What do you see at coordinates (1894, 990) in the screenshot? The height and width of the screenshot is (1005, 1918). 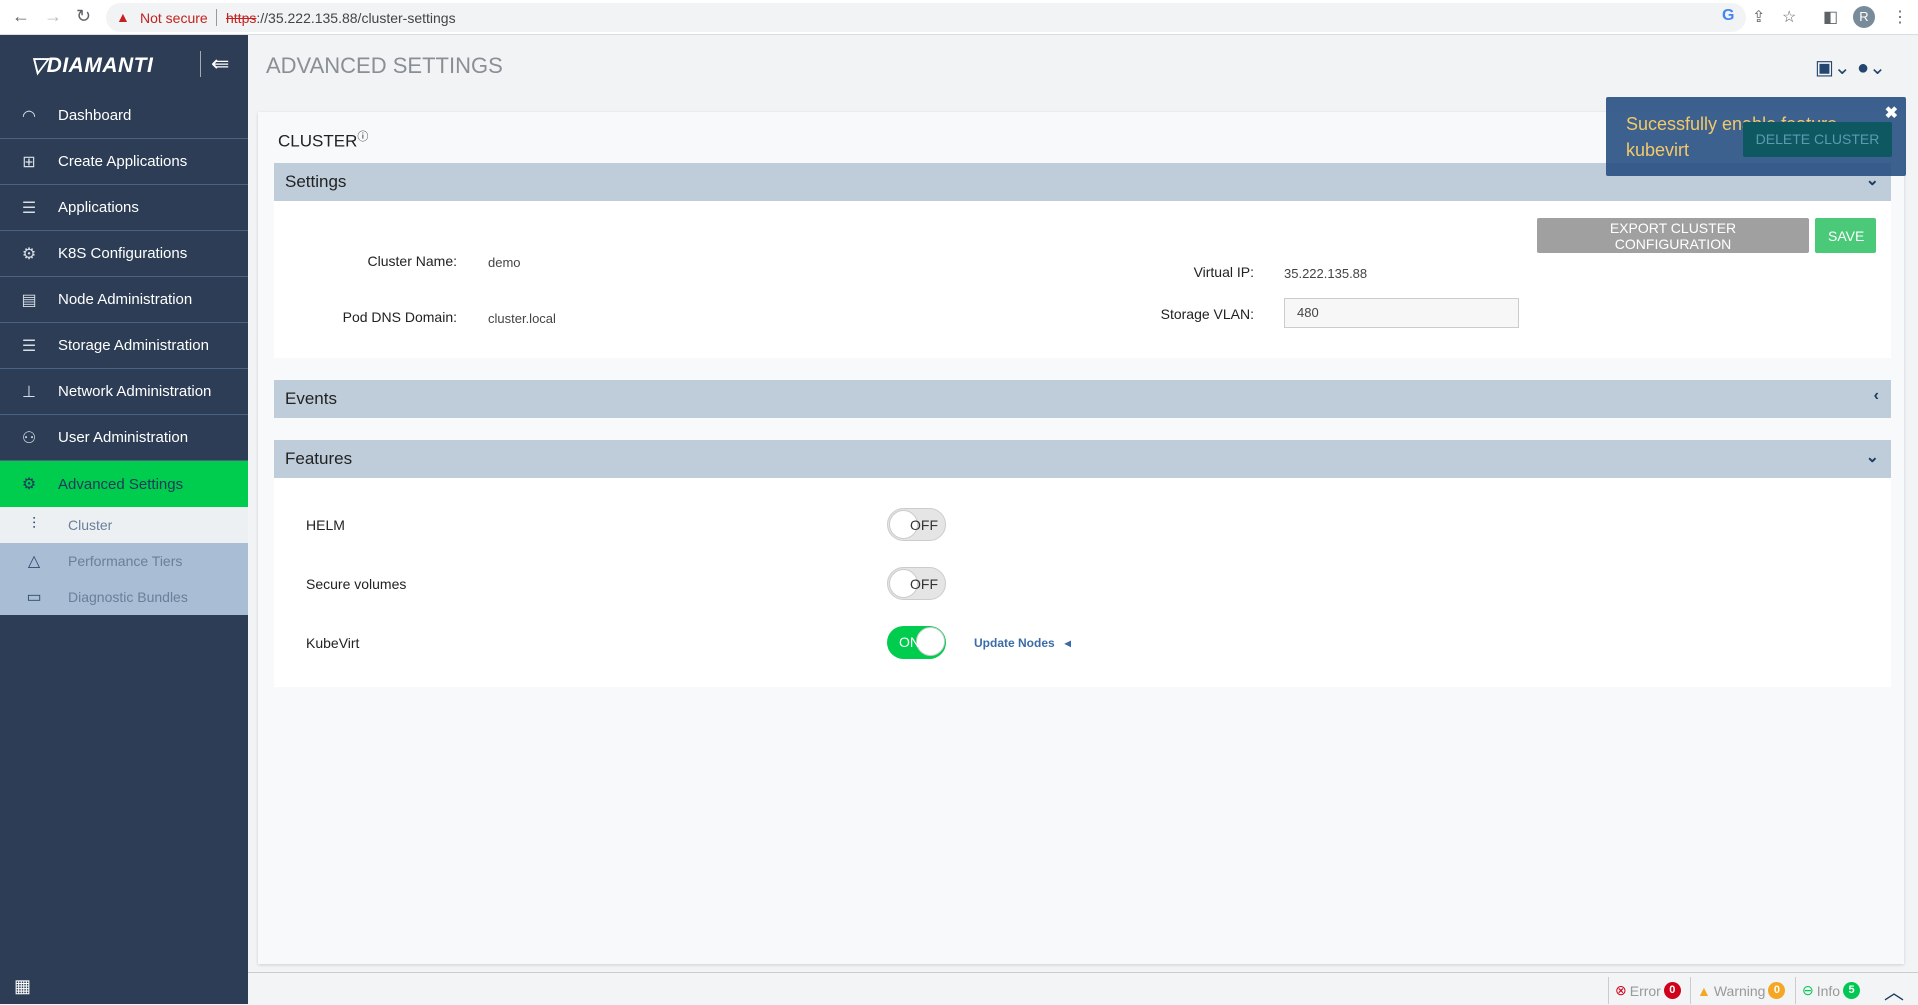 I see `chevron-up-icon: ︿` at bounding box center [1894, 990].